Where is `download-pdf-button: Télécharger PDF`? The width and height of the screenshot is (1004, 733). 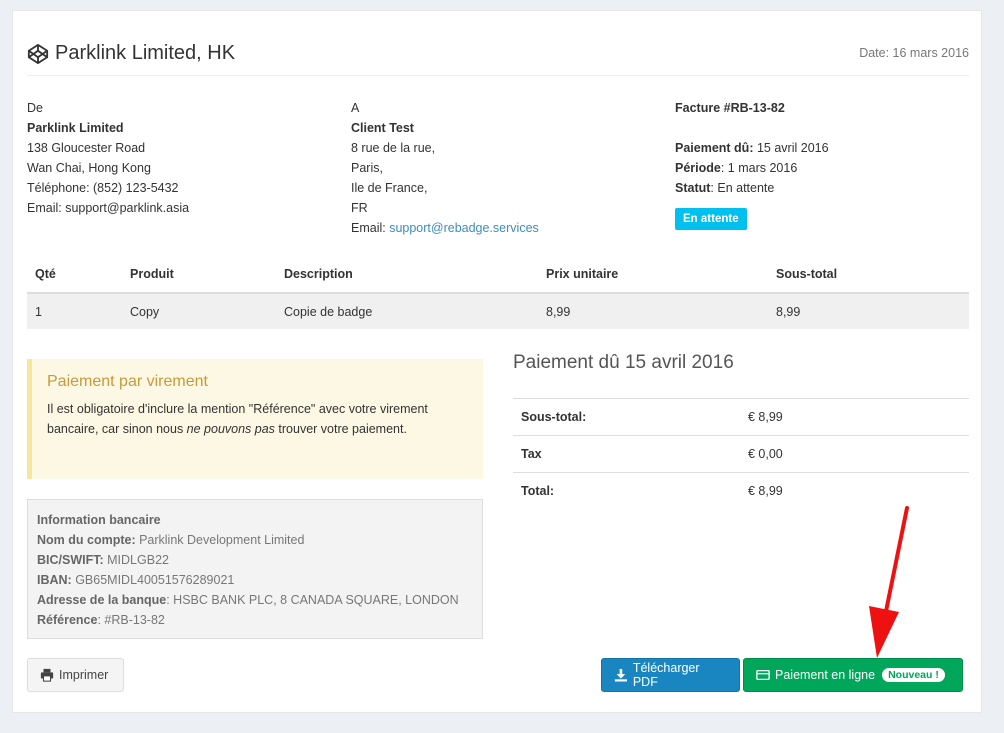 download-pdf-button: Télécharger PDF is located at coordinates (670, 675).